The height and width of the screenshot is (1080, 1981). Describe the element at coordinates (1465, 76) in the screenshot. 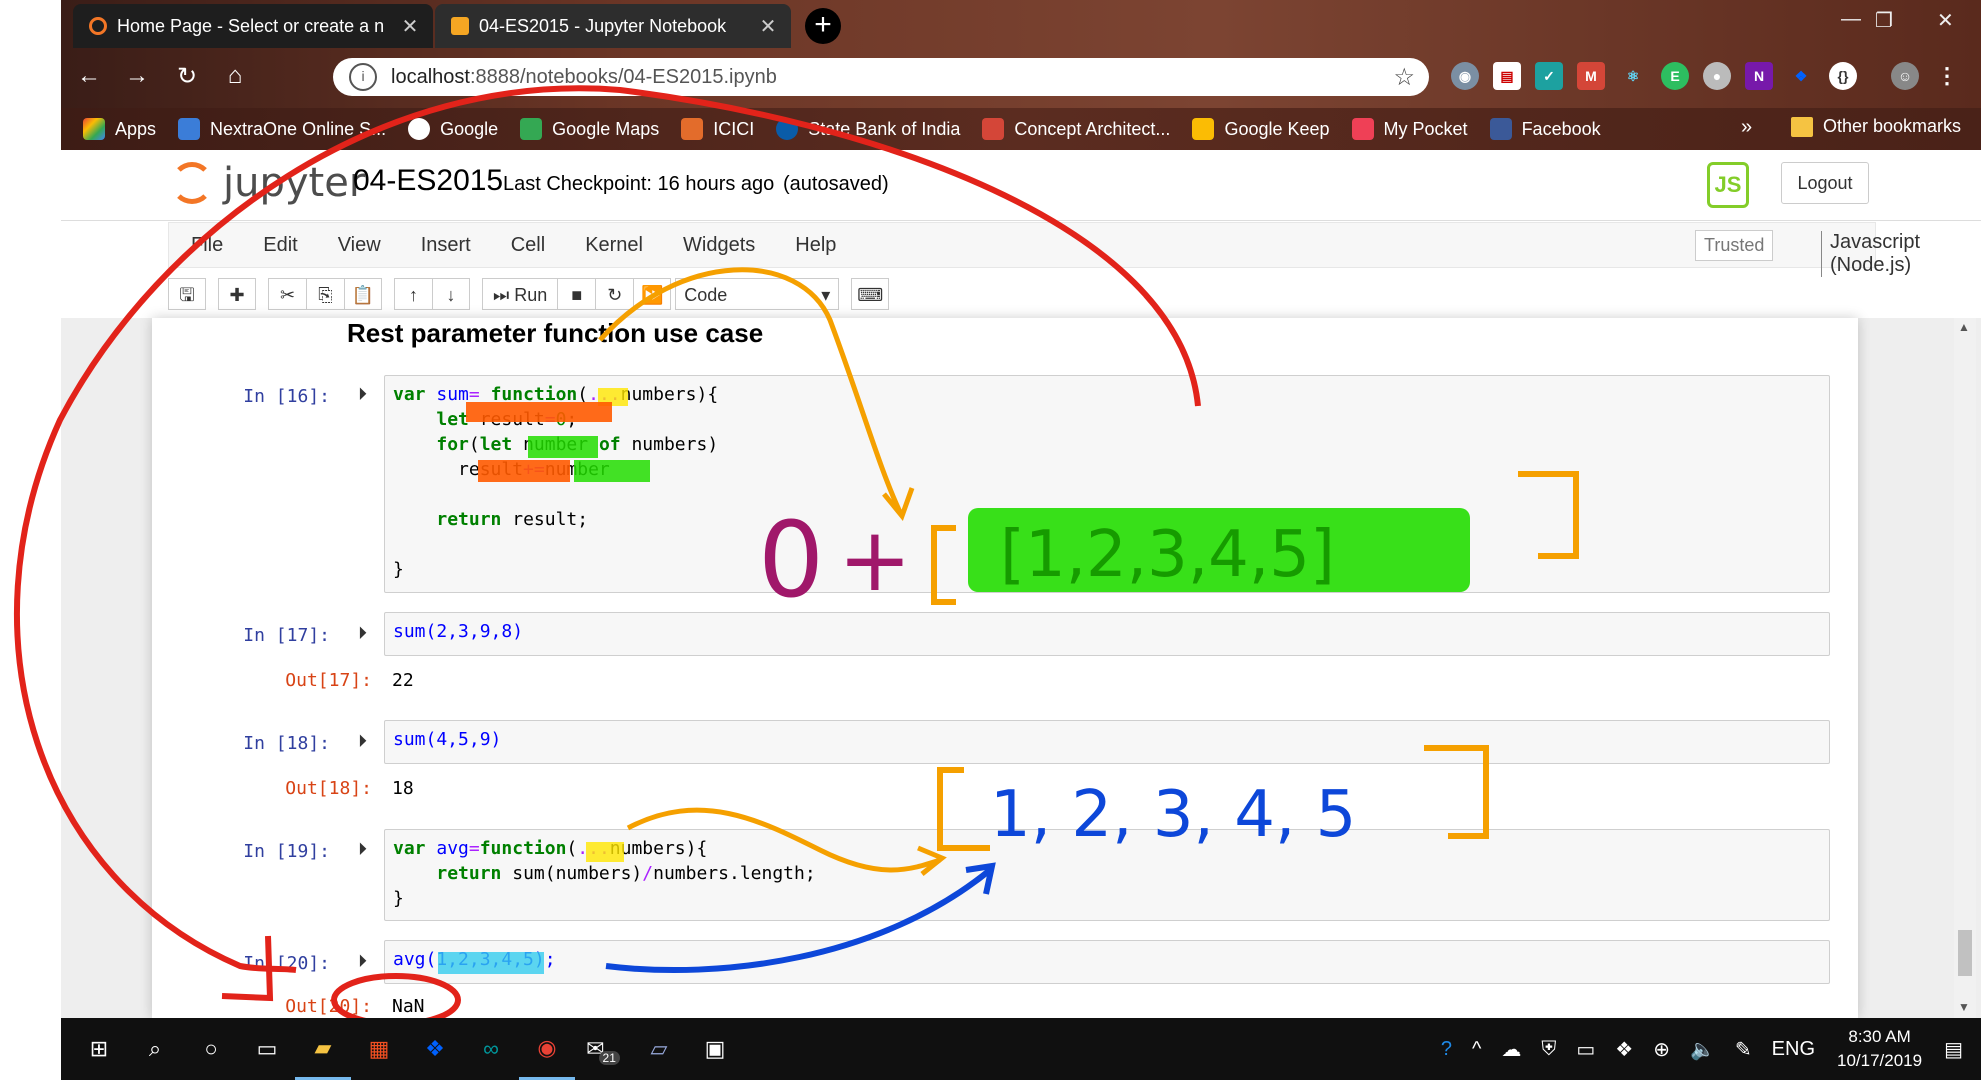

I see `extension-circle-icon: ◉` at that location.